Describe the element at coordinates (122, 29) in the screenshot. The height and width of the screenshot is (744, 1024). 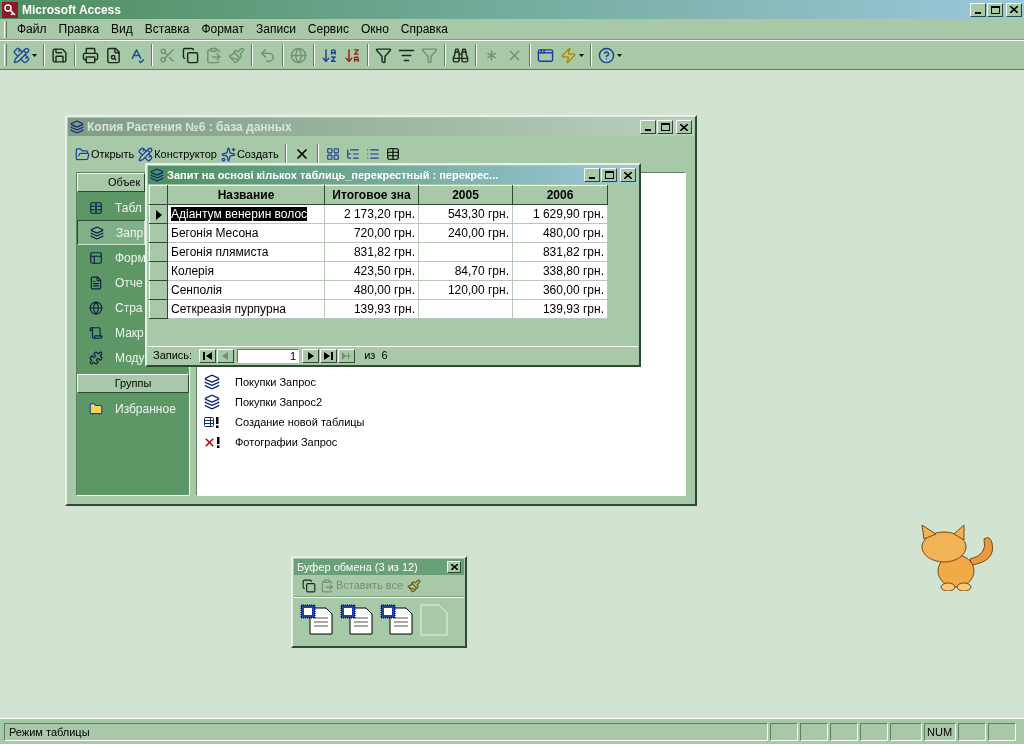
I see `menu-item: Вид` at that location.